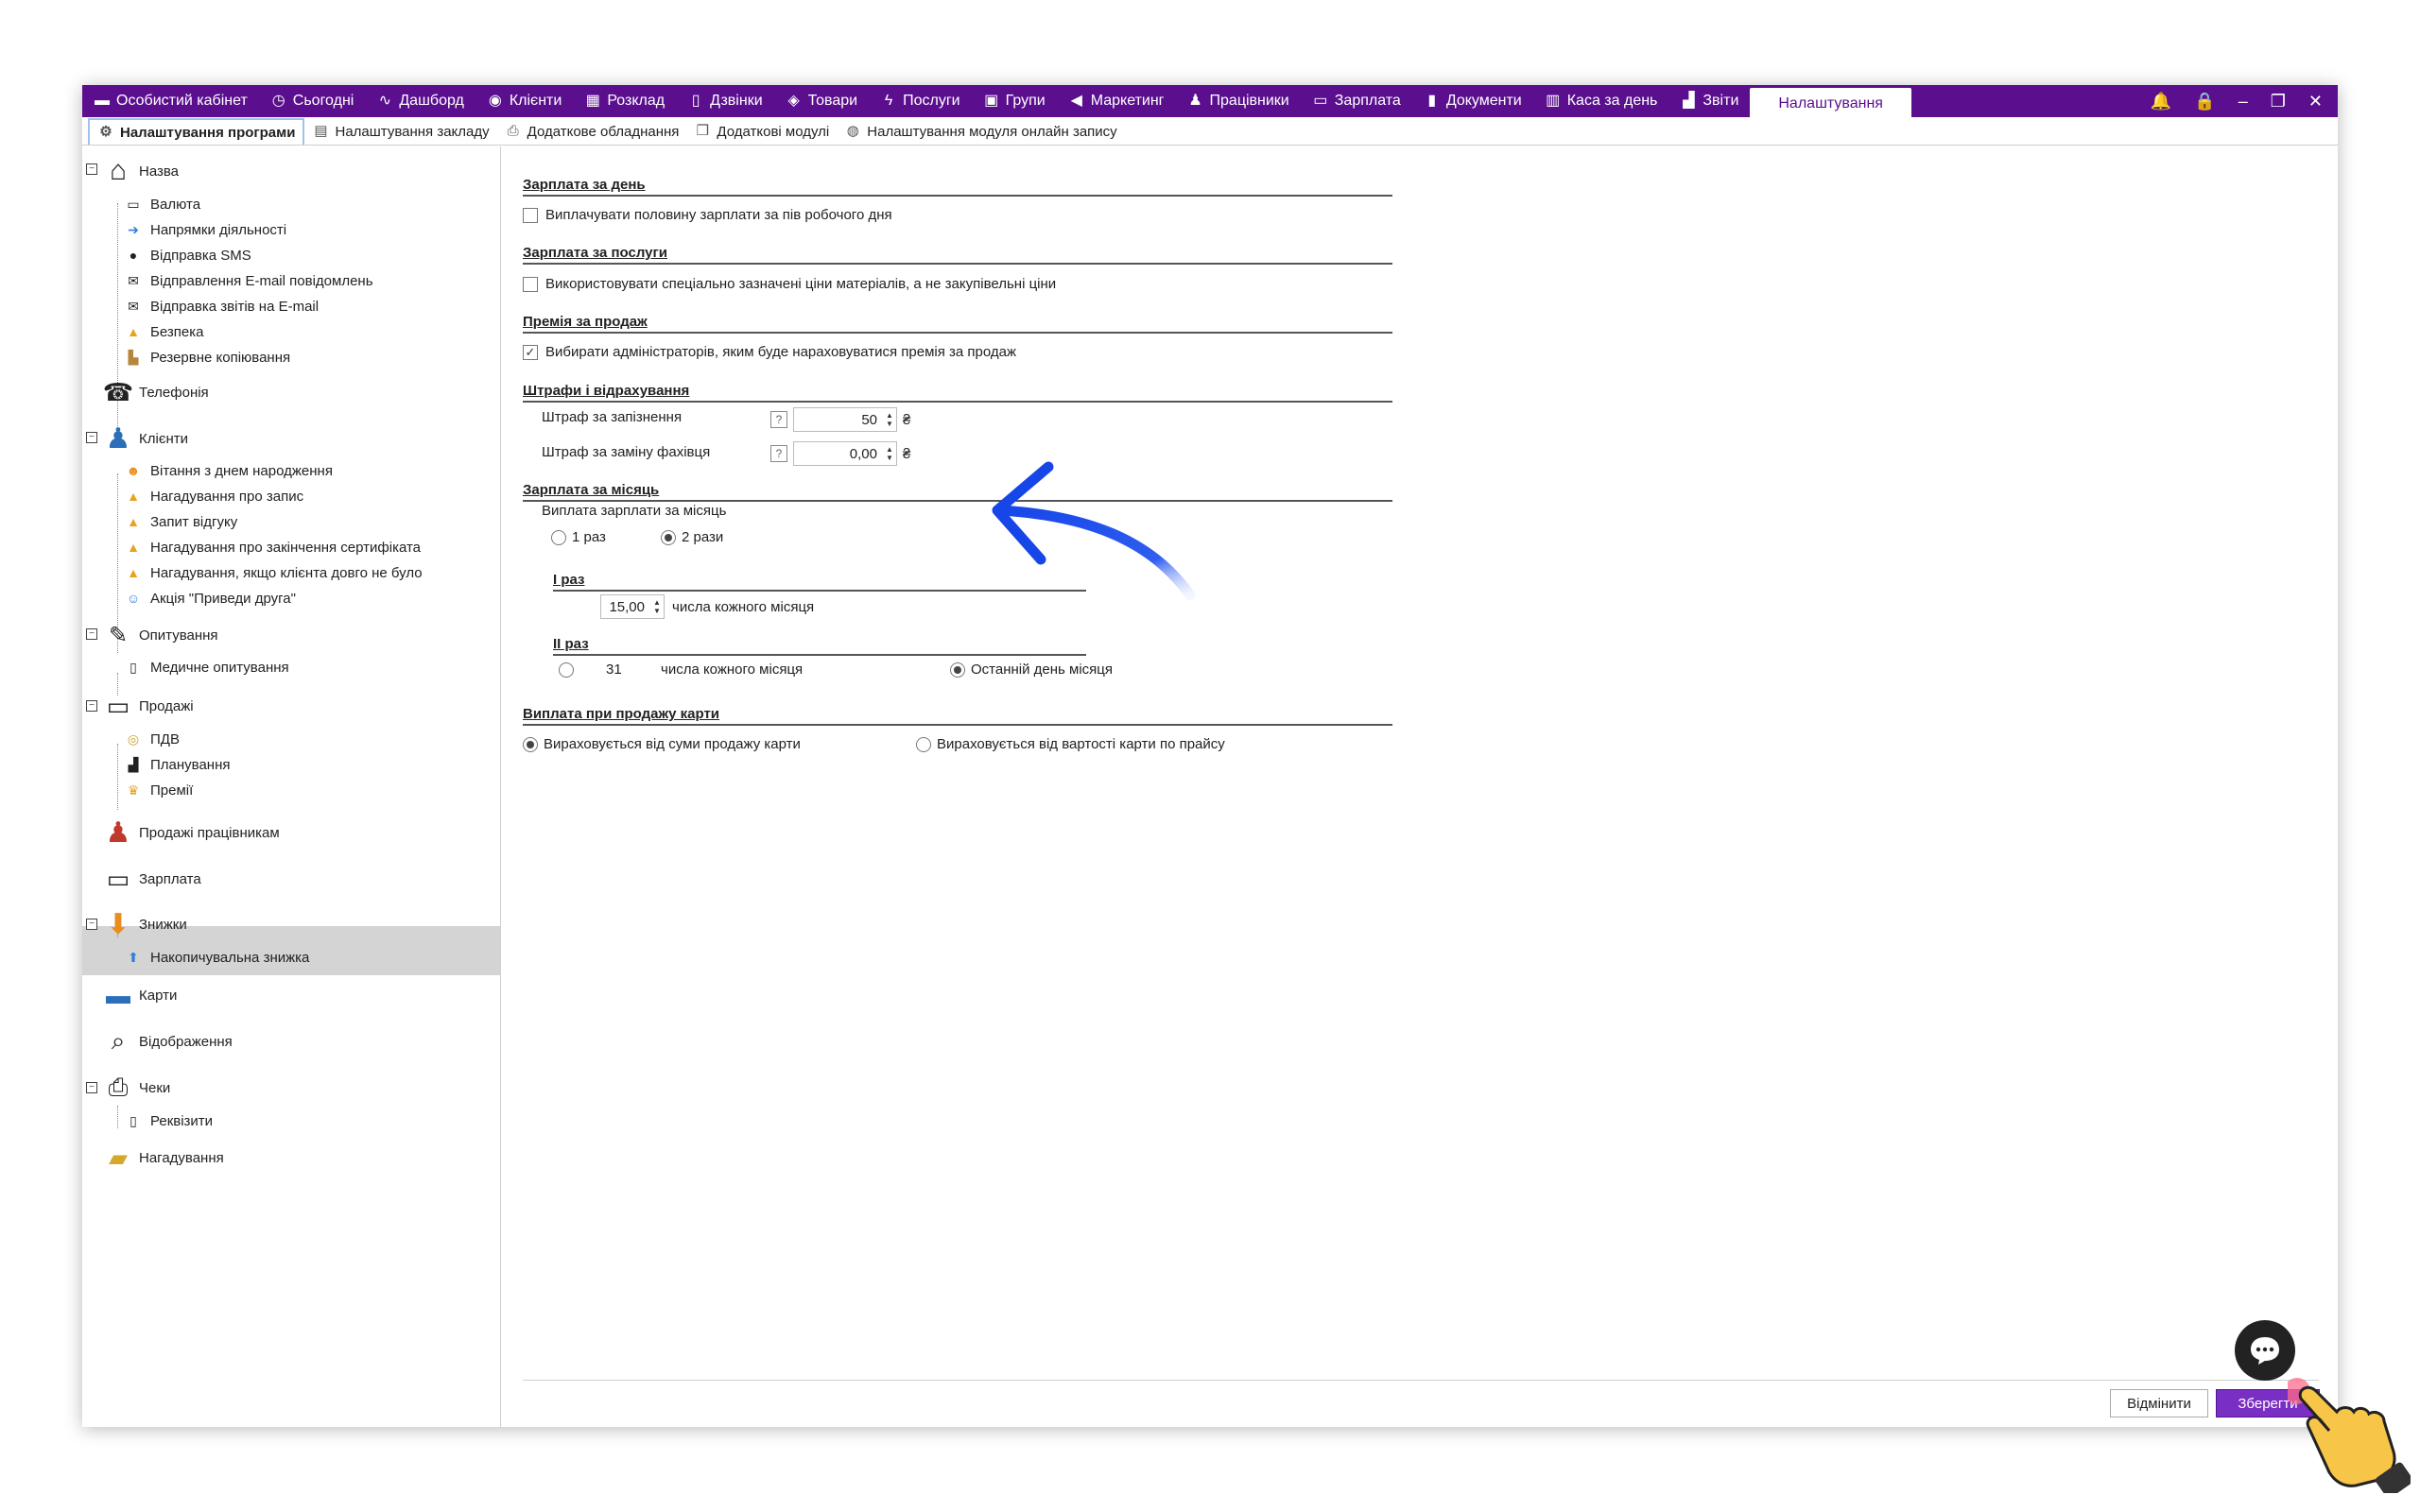 This screenshot has height=1512, width=2420. I want to click on nav-dashboard: ∿ Дашборд, so click(420, 101).